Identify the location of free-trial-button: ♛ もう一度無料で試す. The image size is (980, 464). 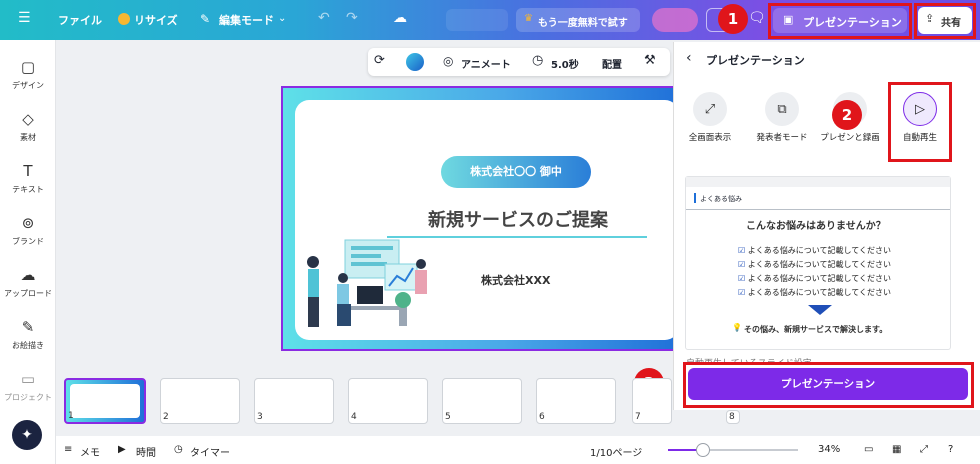
(578, 20).